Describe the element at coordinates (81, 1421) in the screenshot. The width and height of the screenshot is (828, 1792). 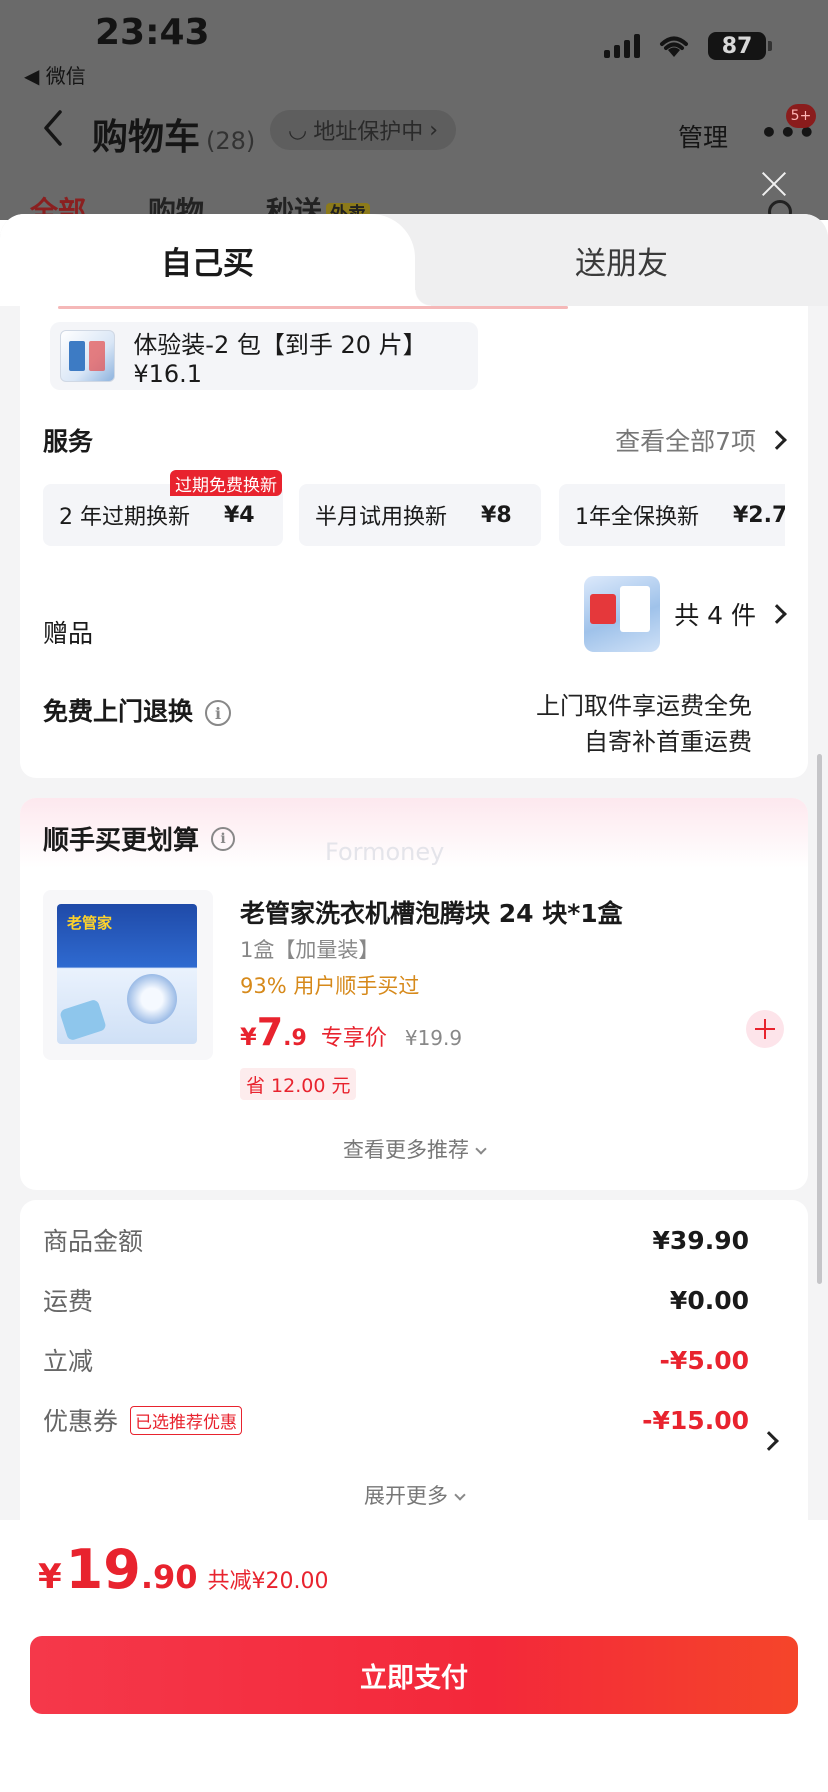
I see `summary-label: 优惠券` at that location.